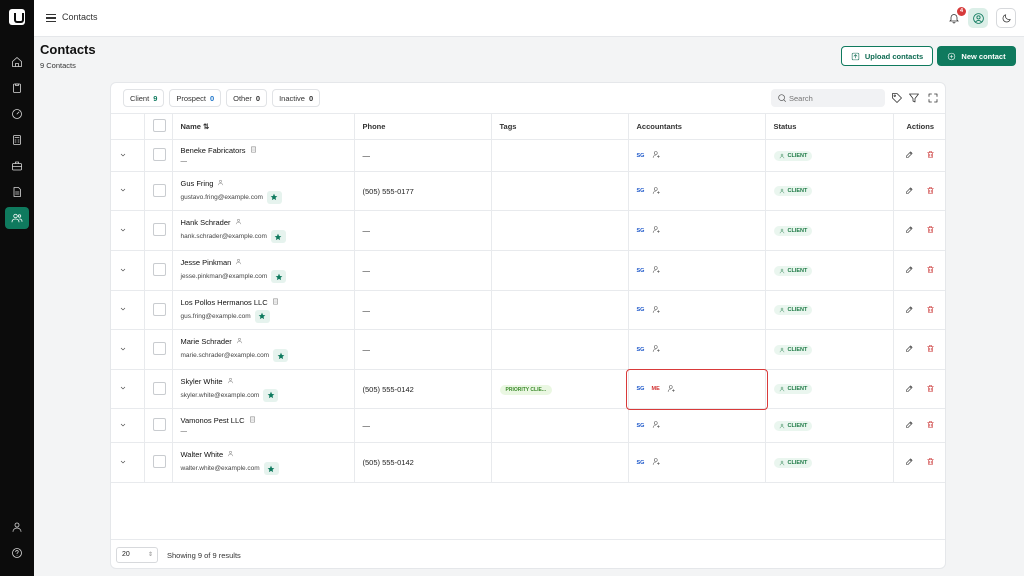  Describe the element at coordinates (17, 527) in the screenshot. I see `user-icon` at that location.